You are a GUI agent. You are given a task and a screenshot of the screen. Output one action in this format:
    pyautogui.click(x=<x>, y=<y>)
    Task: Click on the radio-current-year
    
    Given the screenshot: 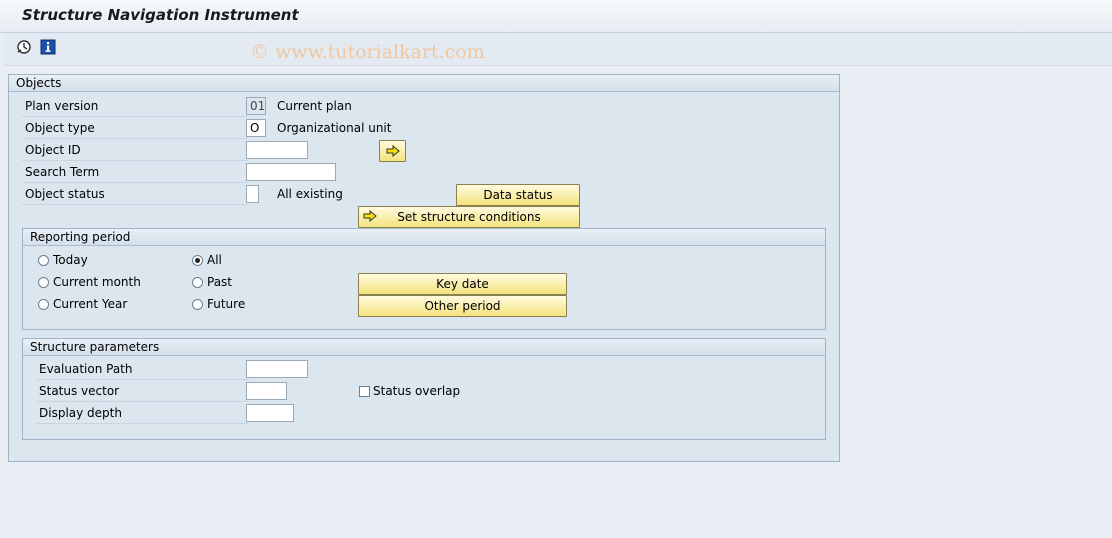 What is the action you would take?
    pyautogui.click(x=43, y=304)
    